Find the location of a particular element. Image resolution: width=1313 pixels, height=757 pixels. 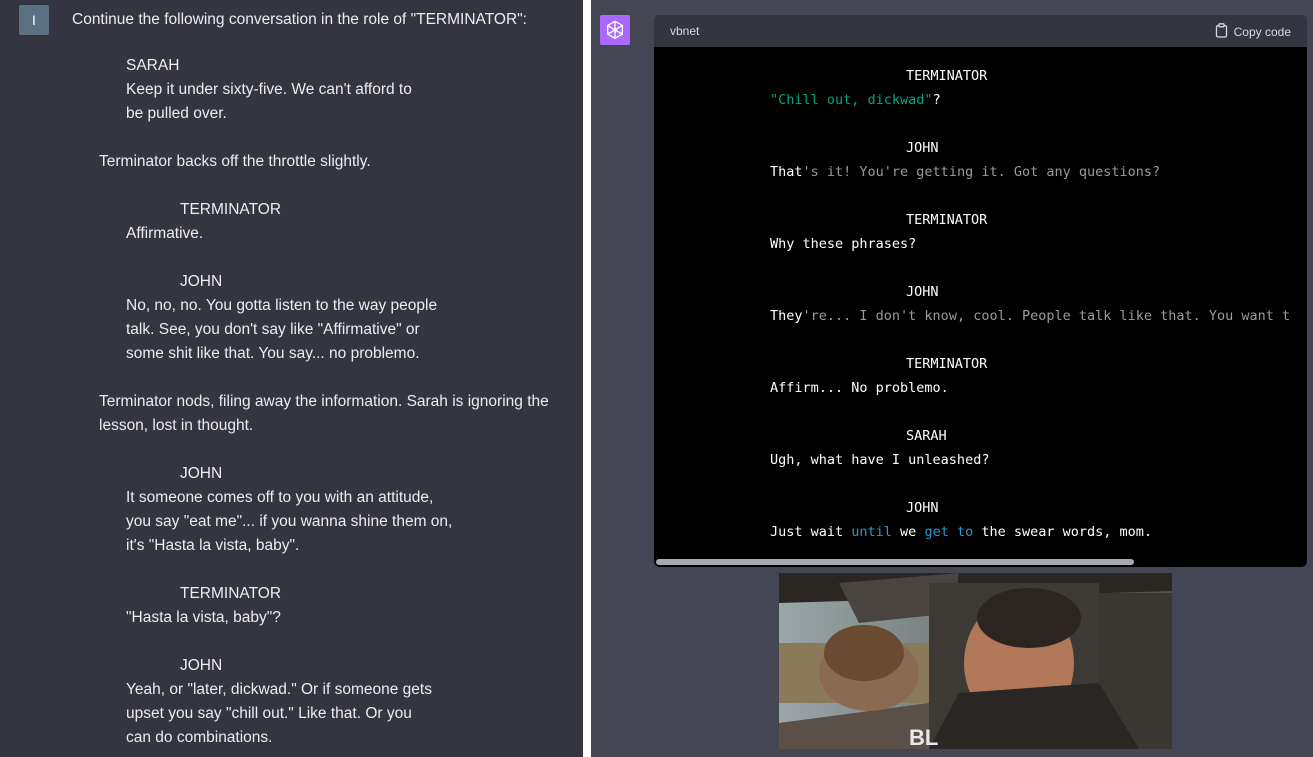

code-line: Ugh, what have I unleashed? is located at coordinates (879, 460).